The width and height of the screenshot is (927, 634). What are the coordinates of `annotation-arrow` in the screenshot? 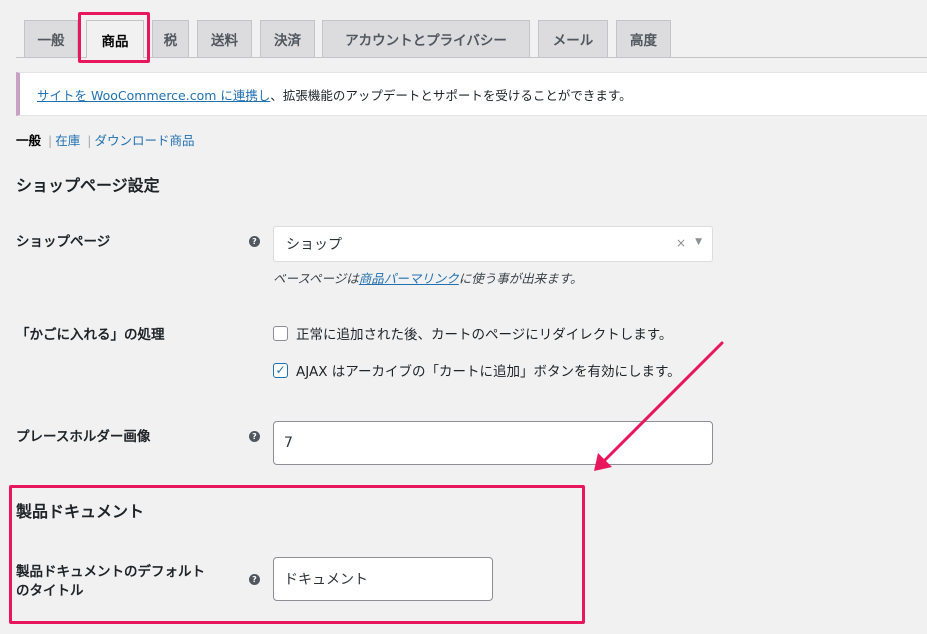 It's located at (659, 406).